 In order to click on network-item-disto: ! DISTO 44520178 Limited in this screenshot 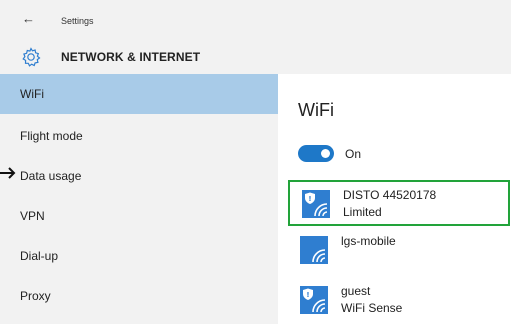, I will do `click(399, 203)`.